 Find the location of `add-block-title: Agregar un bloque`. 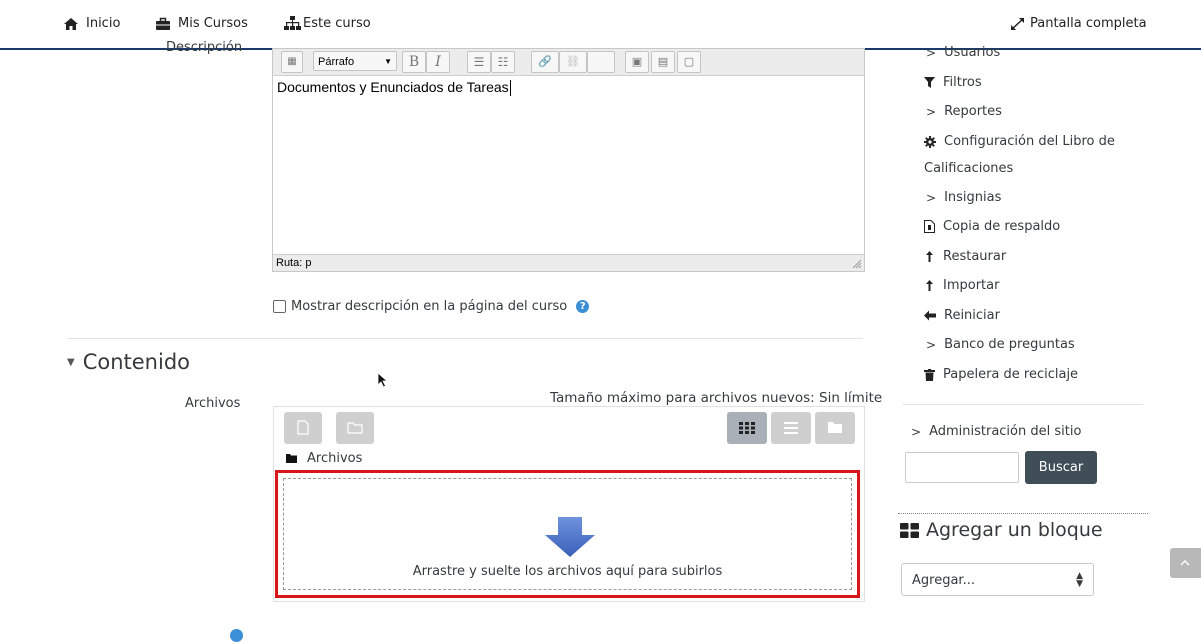

add-block-title: Agregar un bloque is located at coordinates (1014, 530).